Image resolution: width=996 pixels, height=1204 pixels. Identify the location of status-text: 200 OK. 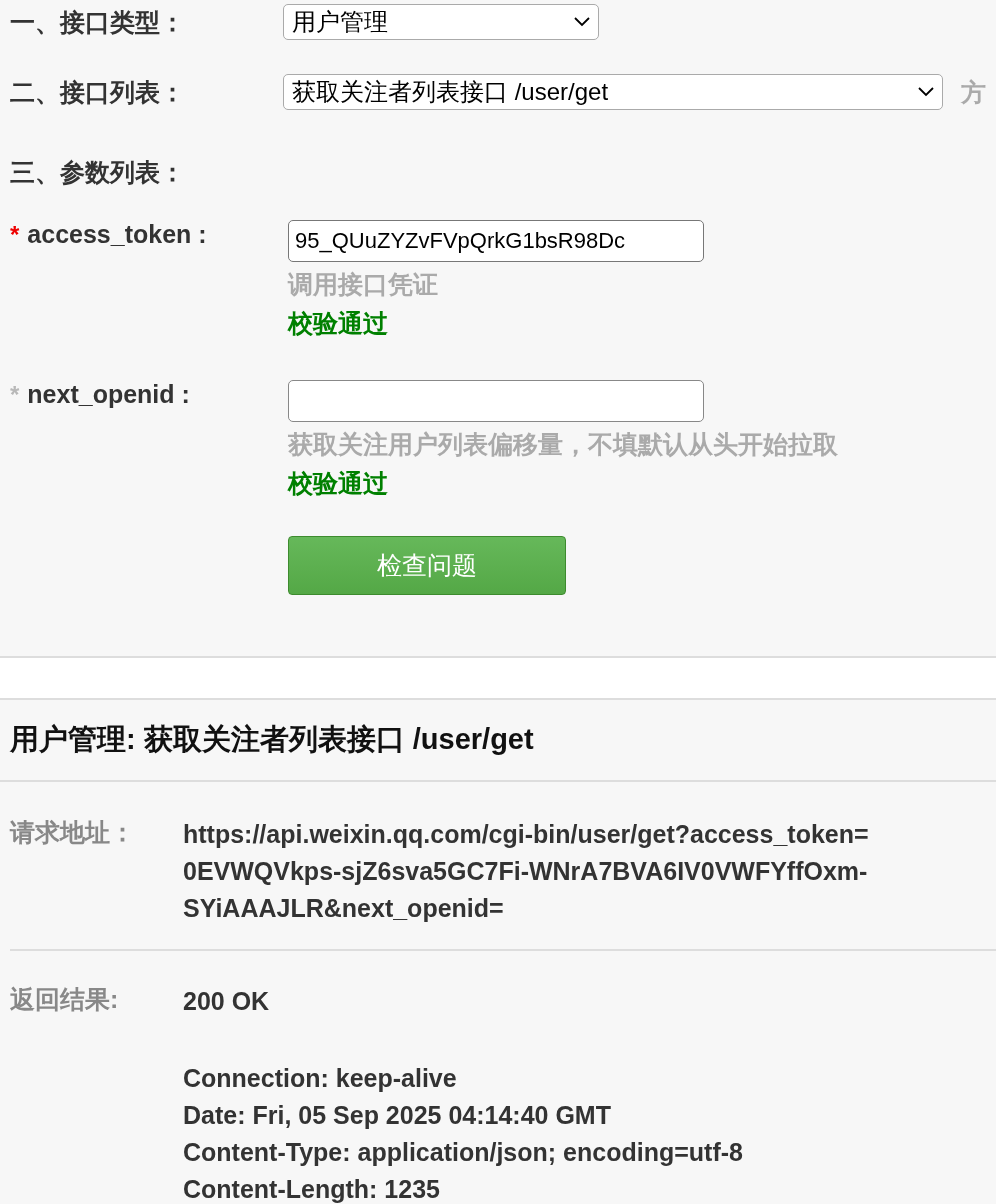
(227, 1001).